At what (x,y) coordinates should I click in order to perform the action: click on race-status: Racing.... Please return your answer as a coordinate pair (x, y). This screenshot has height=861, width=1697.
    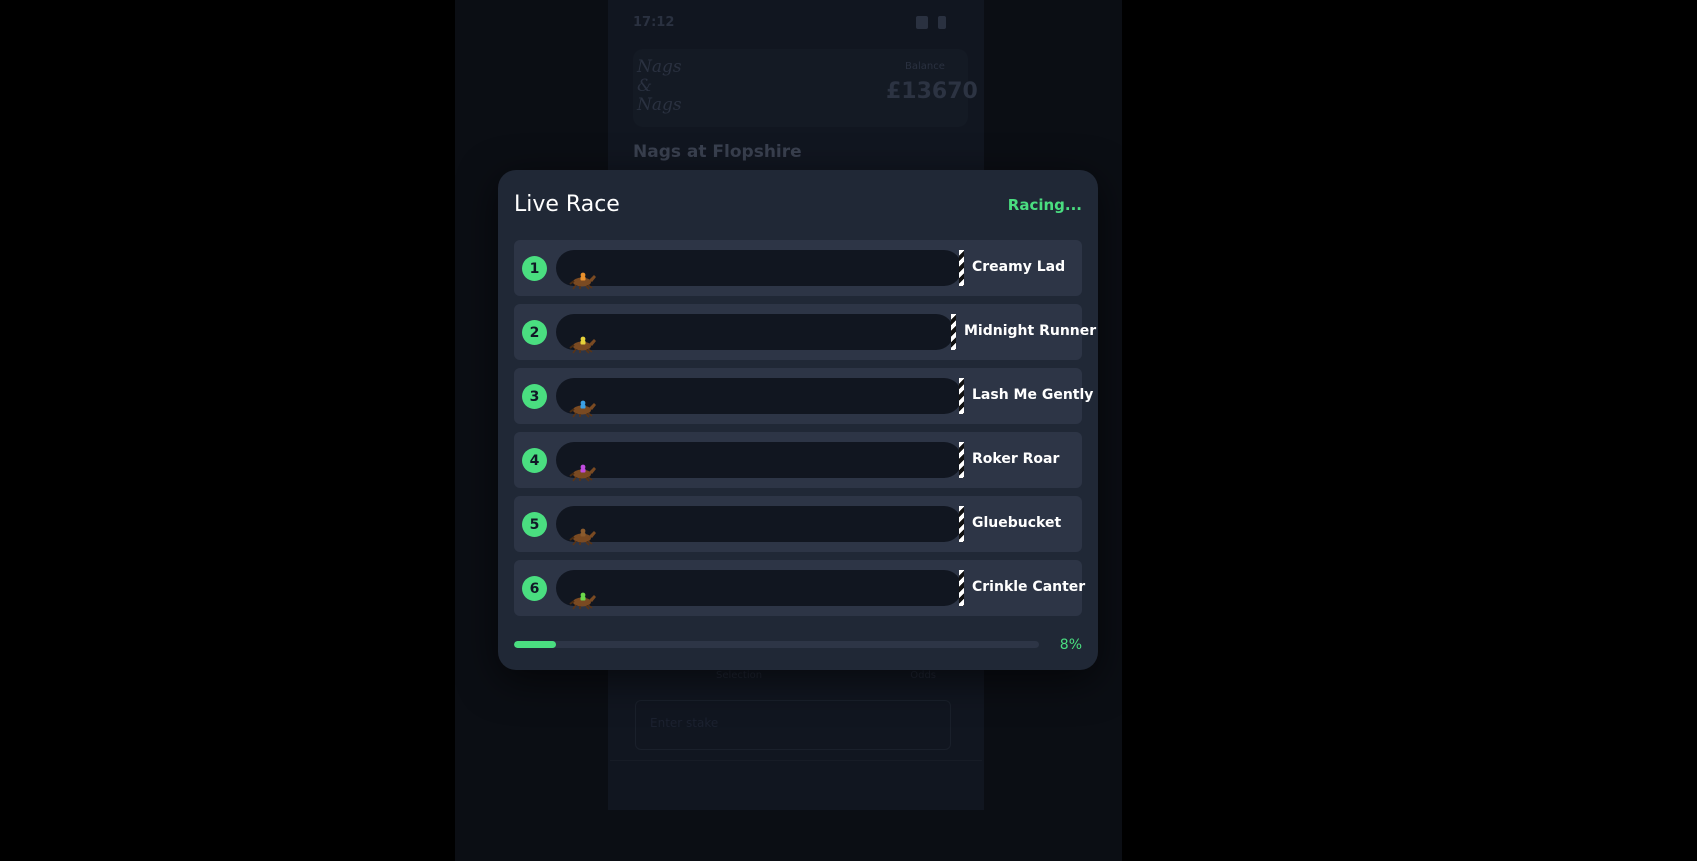
    Looking at the image, I should click on (1044, 205).